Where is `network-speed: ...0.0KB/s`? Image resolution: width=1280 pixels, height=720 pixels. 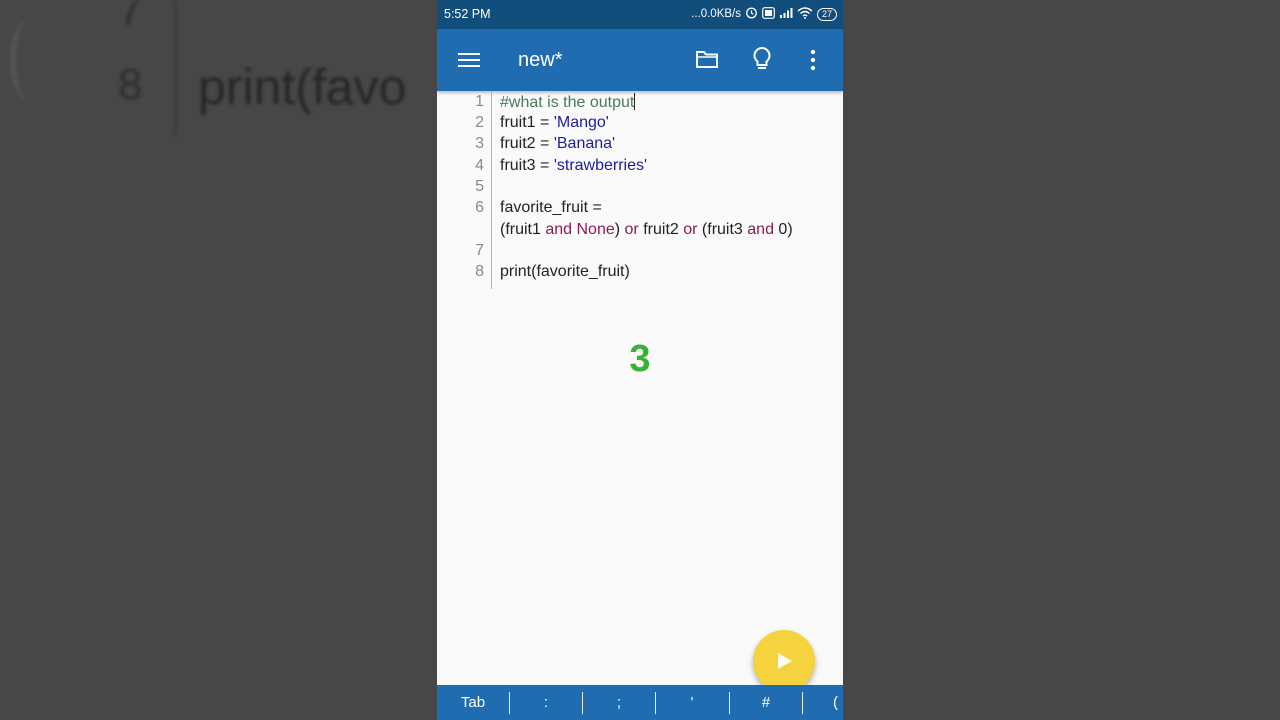 network-speed: ...0.0KB/s is located at coordinates (716, 14).